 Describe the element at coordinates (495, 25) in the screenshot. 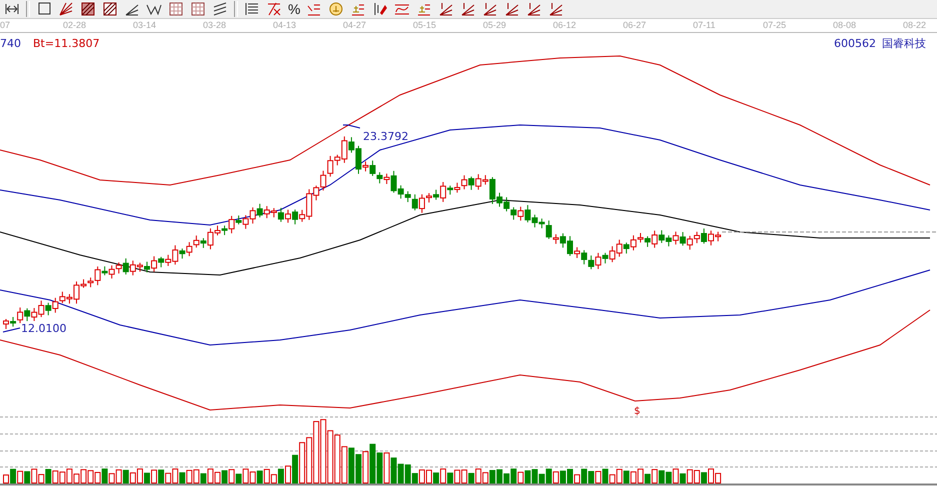

I see `date-label: 05-29` at that location.